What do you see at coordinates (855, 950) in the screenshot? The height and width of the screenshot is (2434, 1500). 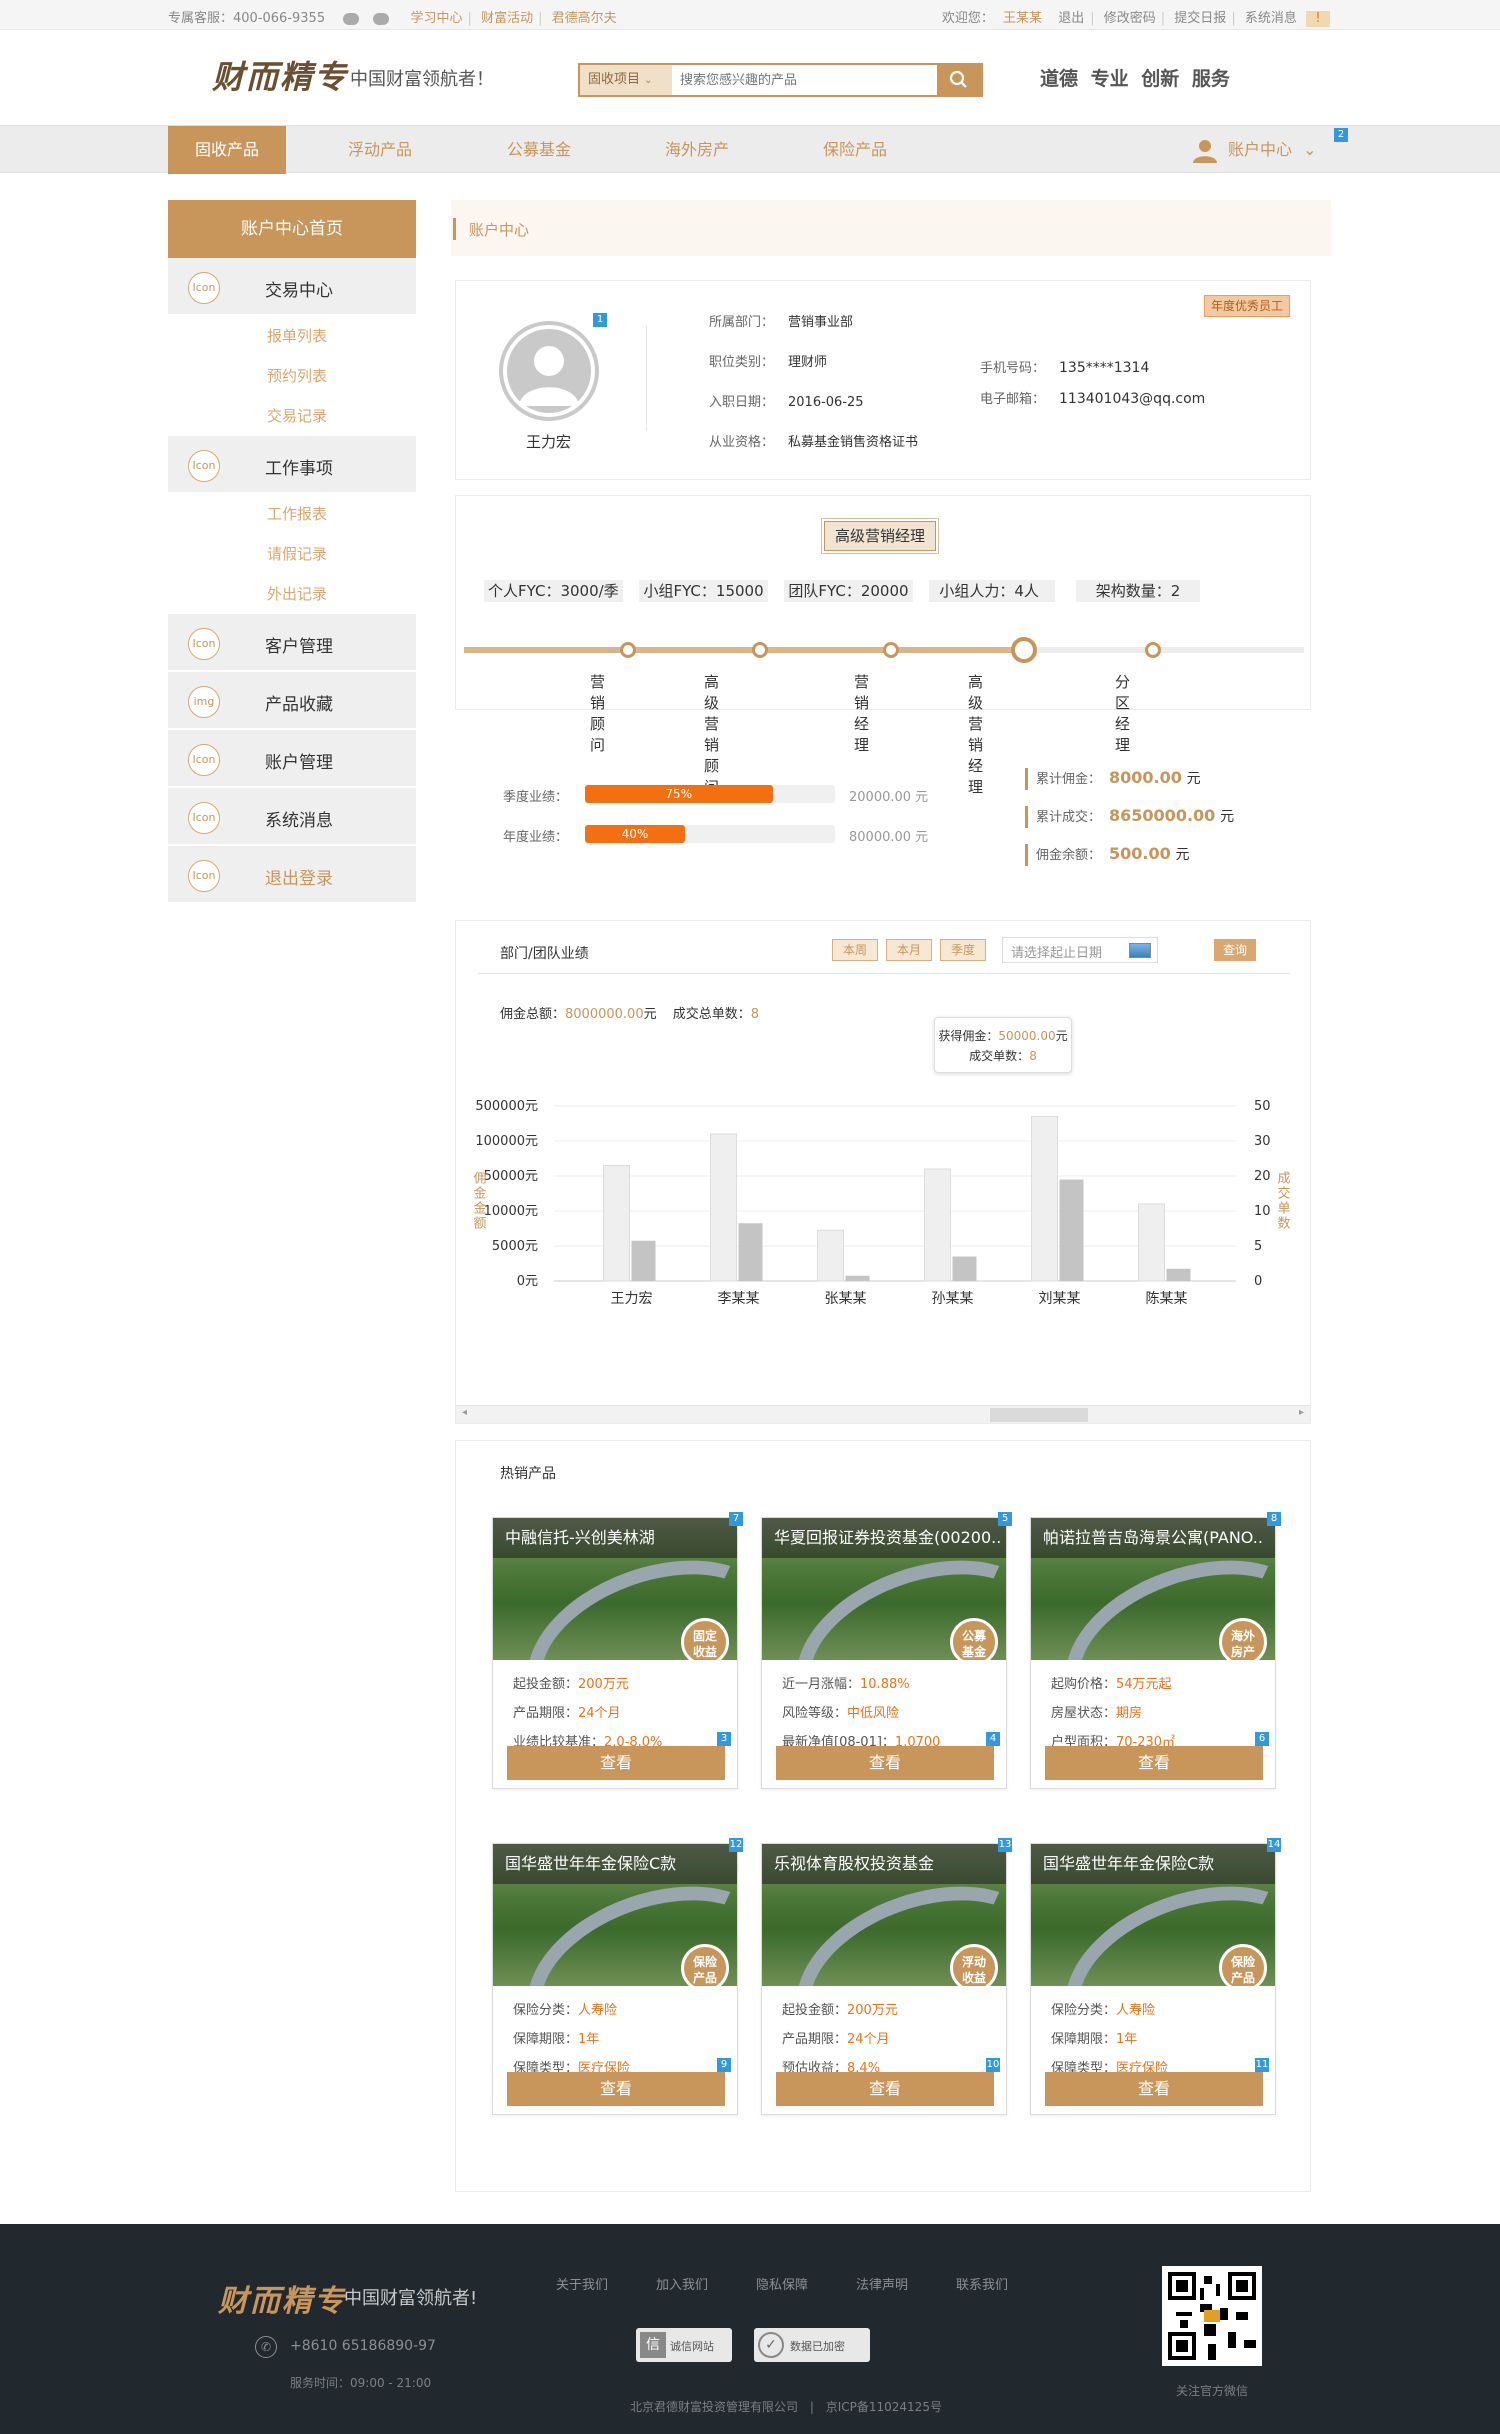 I see `period-week-button: 本周` at bounding box center [855, 950].